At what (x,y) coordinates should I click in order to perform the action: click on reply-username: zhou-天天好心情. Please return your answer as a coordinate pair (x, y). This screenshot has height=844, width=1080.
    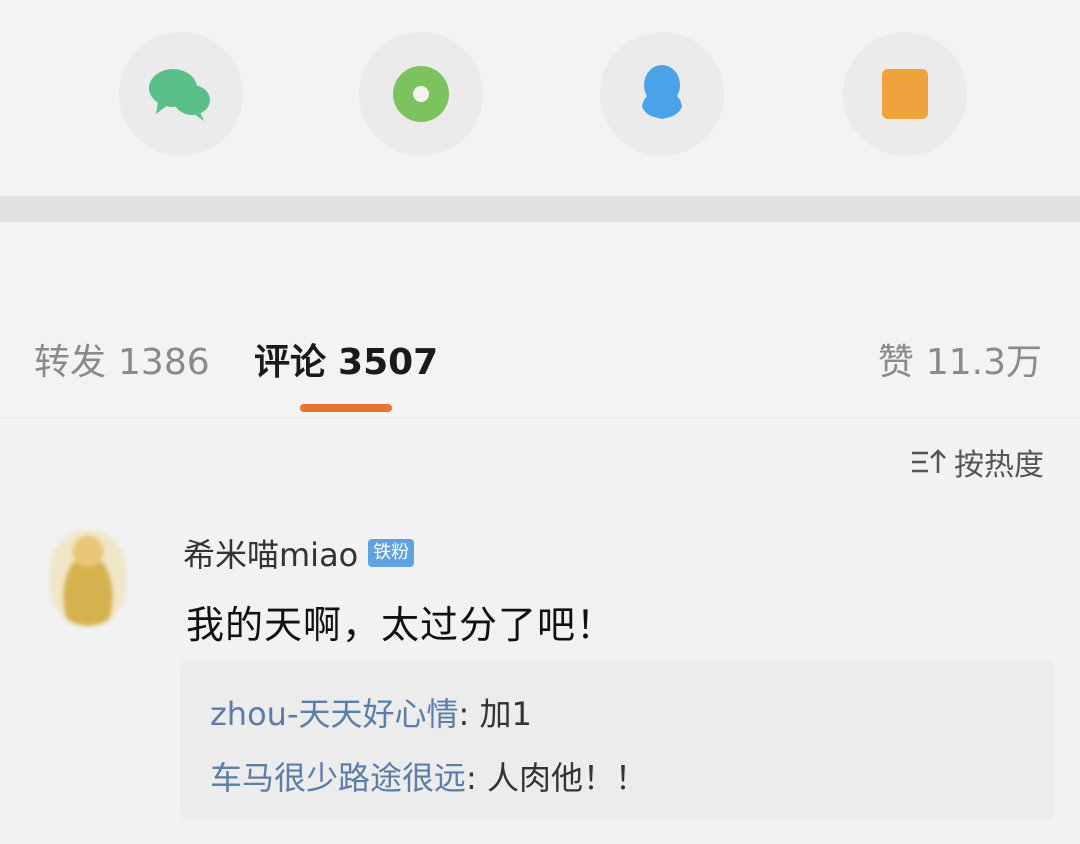
    Looking at the image, I should click on (334, 714).